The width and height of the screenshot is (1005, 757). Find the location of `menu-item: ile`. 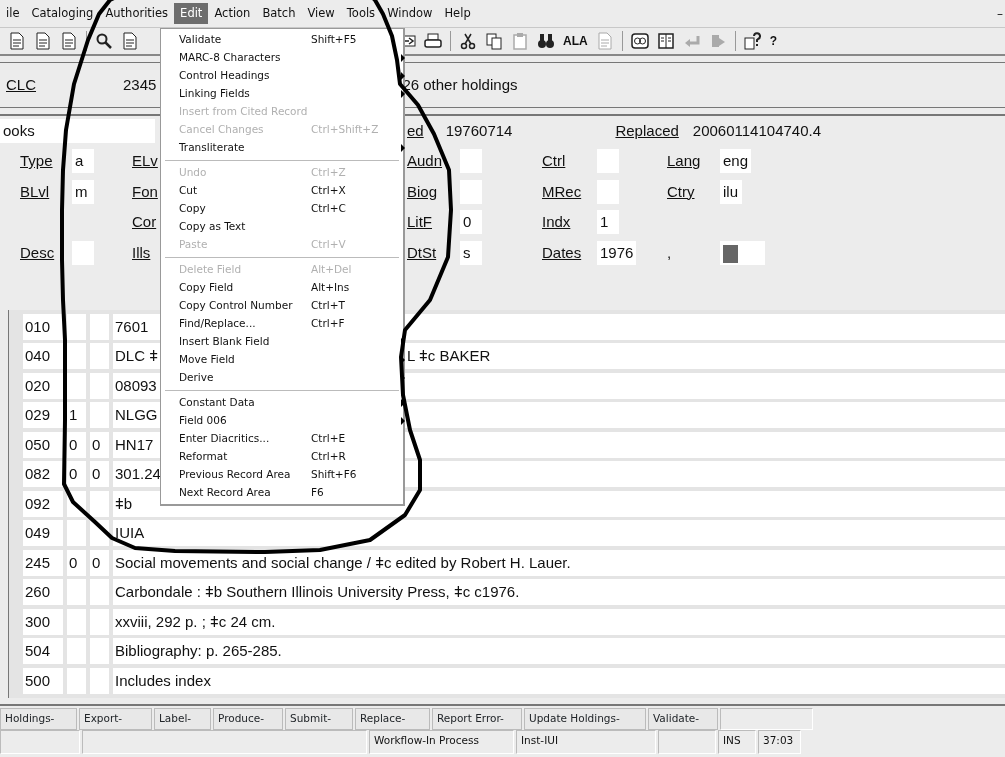

menu-item: ile is located at coordinates (13, 13).